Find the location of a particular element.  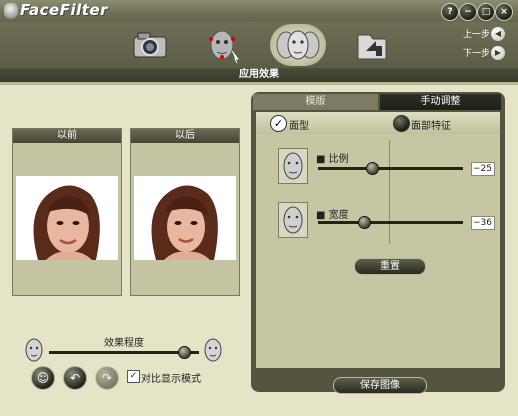

tab-manual-adjust: 手动调整 is located at coordinates (440, 102).